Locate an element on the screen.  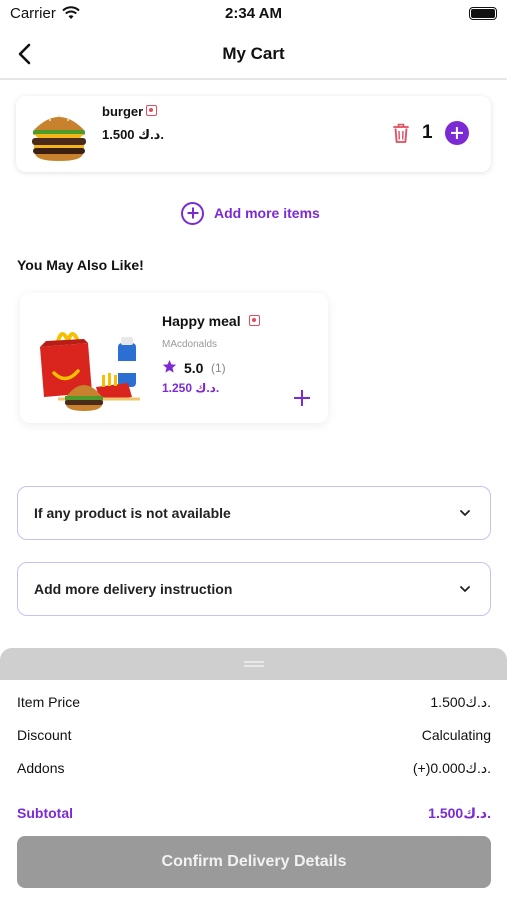
dropdown-label: If any product is not available is located at coordinates (132, 513).